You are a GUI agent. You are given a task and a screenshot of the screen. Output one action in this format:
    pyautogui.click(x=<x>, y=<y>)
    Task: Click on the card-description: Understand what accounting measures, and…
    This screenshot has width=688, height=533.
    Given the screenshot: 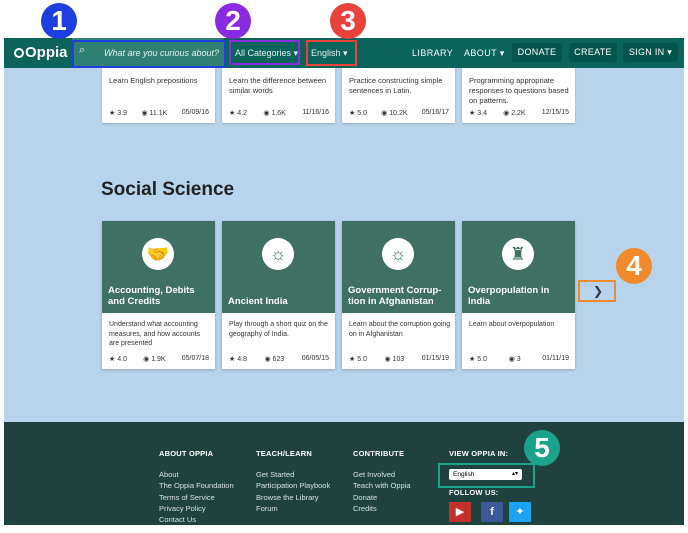 What is the action you would take?
    pyautogui.click(x=155, y=334)
    